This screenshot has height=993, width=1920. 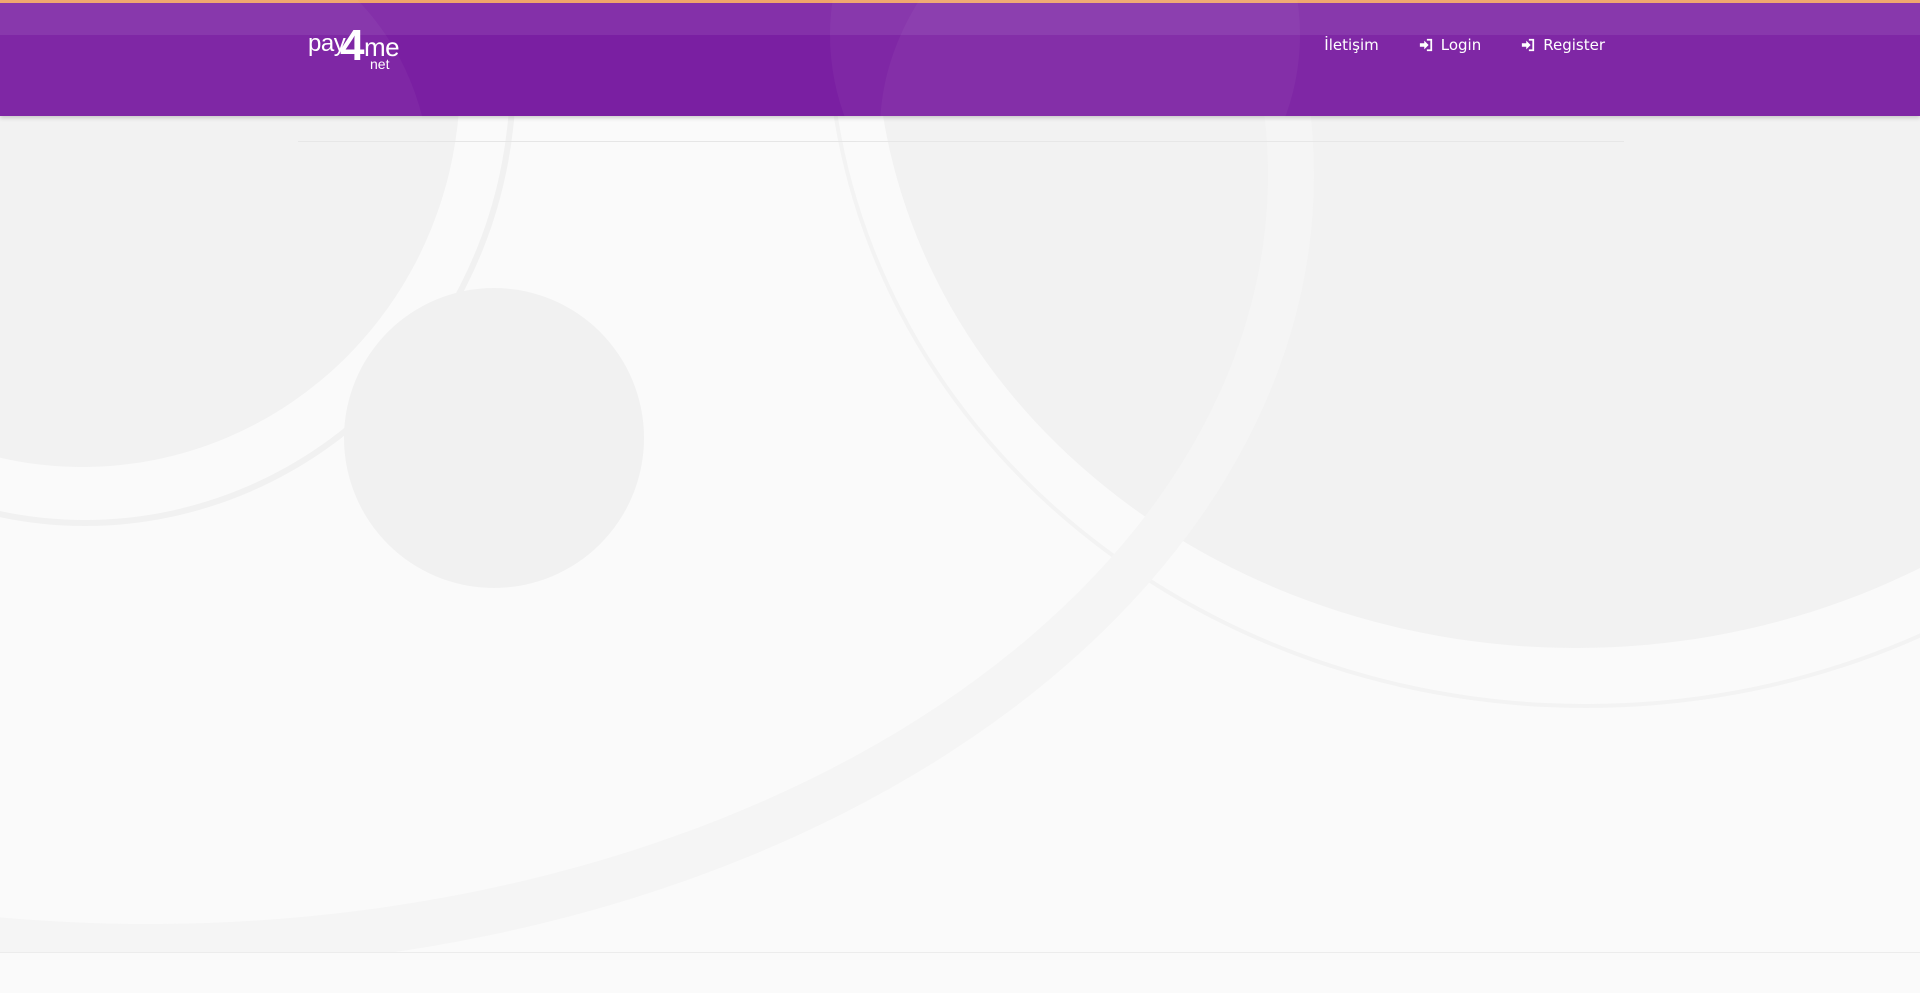 What do you see at coordinates (960, 952) in the screenshot?
I see `footer-divider` at bounding box center [960, 952].